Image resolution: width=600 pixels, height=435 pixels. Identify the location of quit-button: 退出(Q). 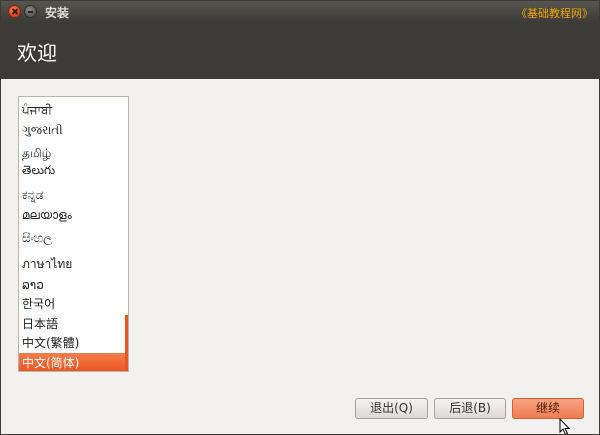
(391, 408).